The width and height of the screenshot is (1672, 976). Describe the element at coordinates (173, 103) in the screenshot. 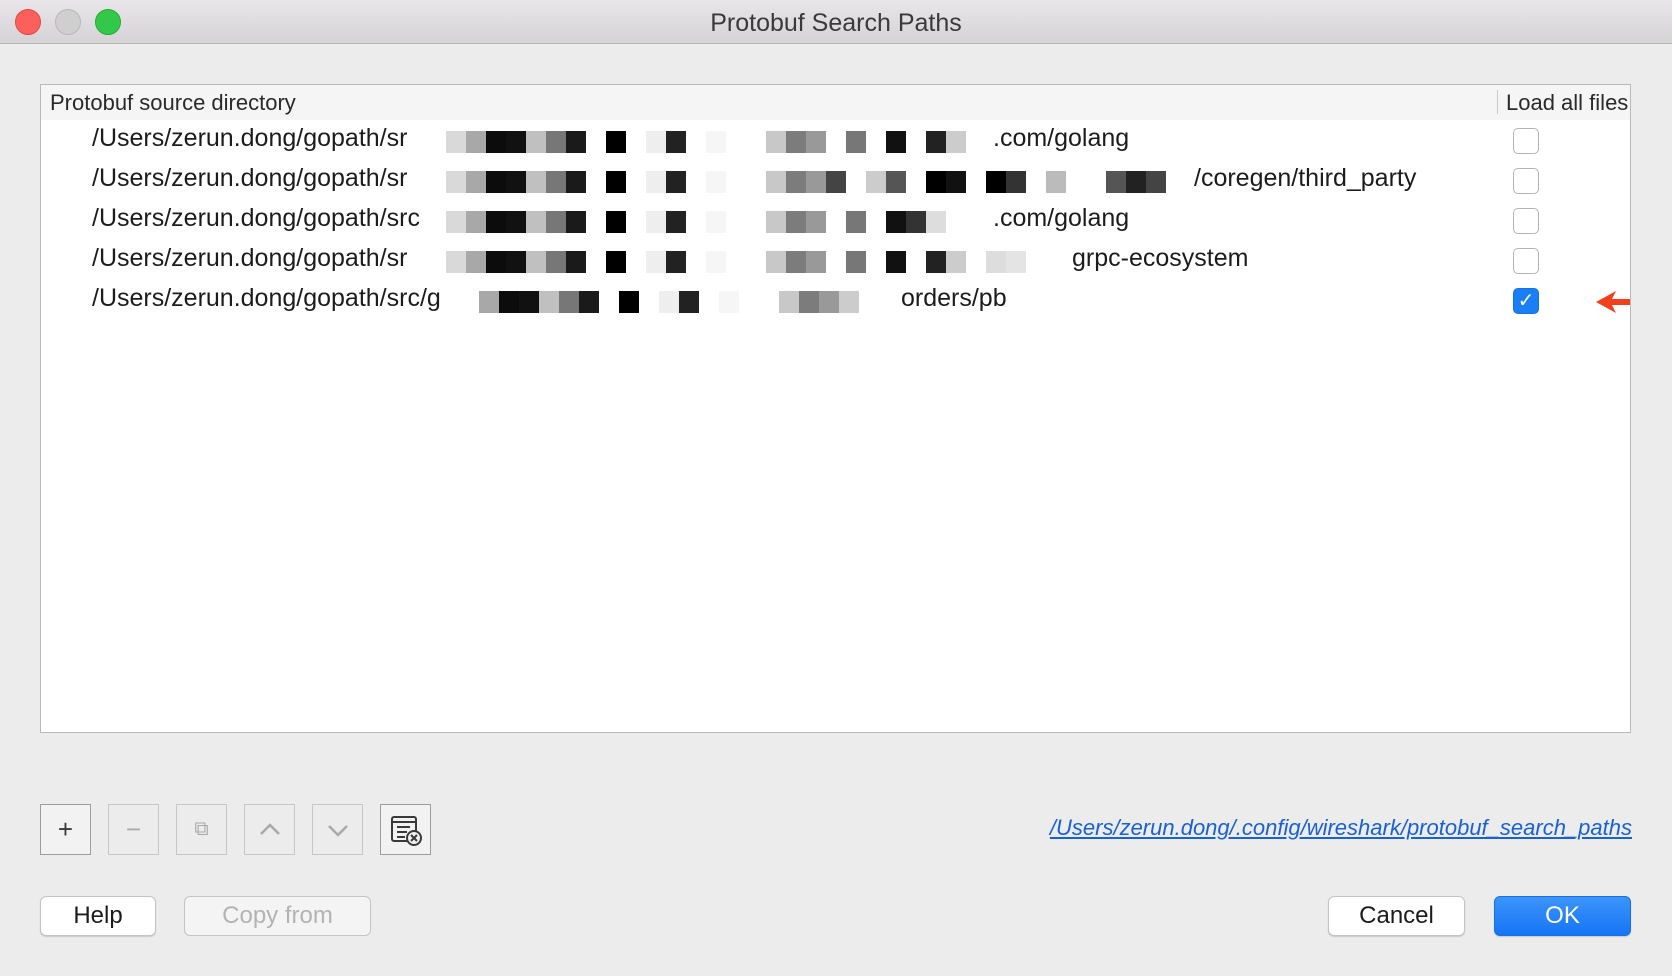

I see `column-header-source-directory: Protobuf source directory` at that location.